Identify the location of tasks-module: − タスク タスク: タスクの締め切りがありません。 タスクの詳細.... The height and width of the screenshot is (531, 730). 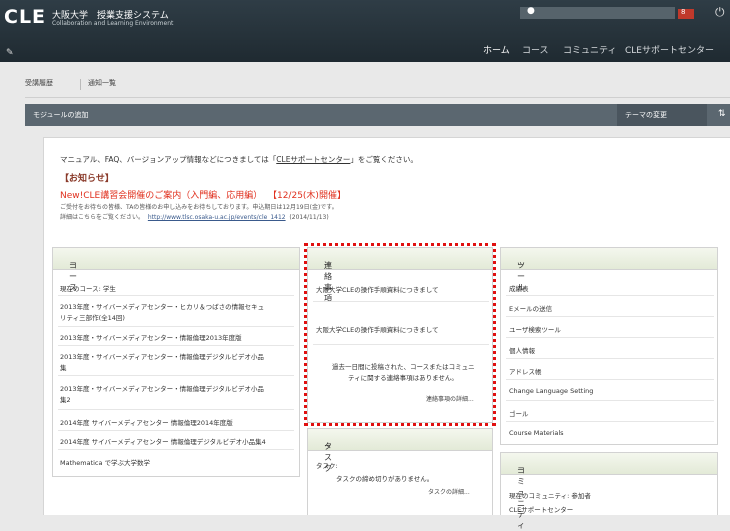
(400, 471).